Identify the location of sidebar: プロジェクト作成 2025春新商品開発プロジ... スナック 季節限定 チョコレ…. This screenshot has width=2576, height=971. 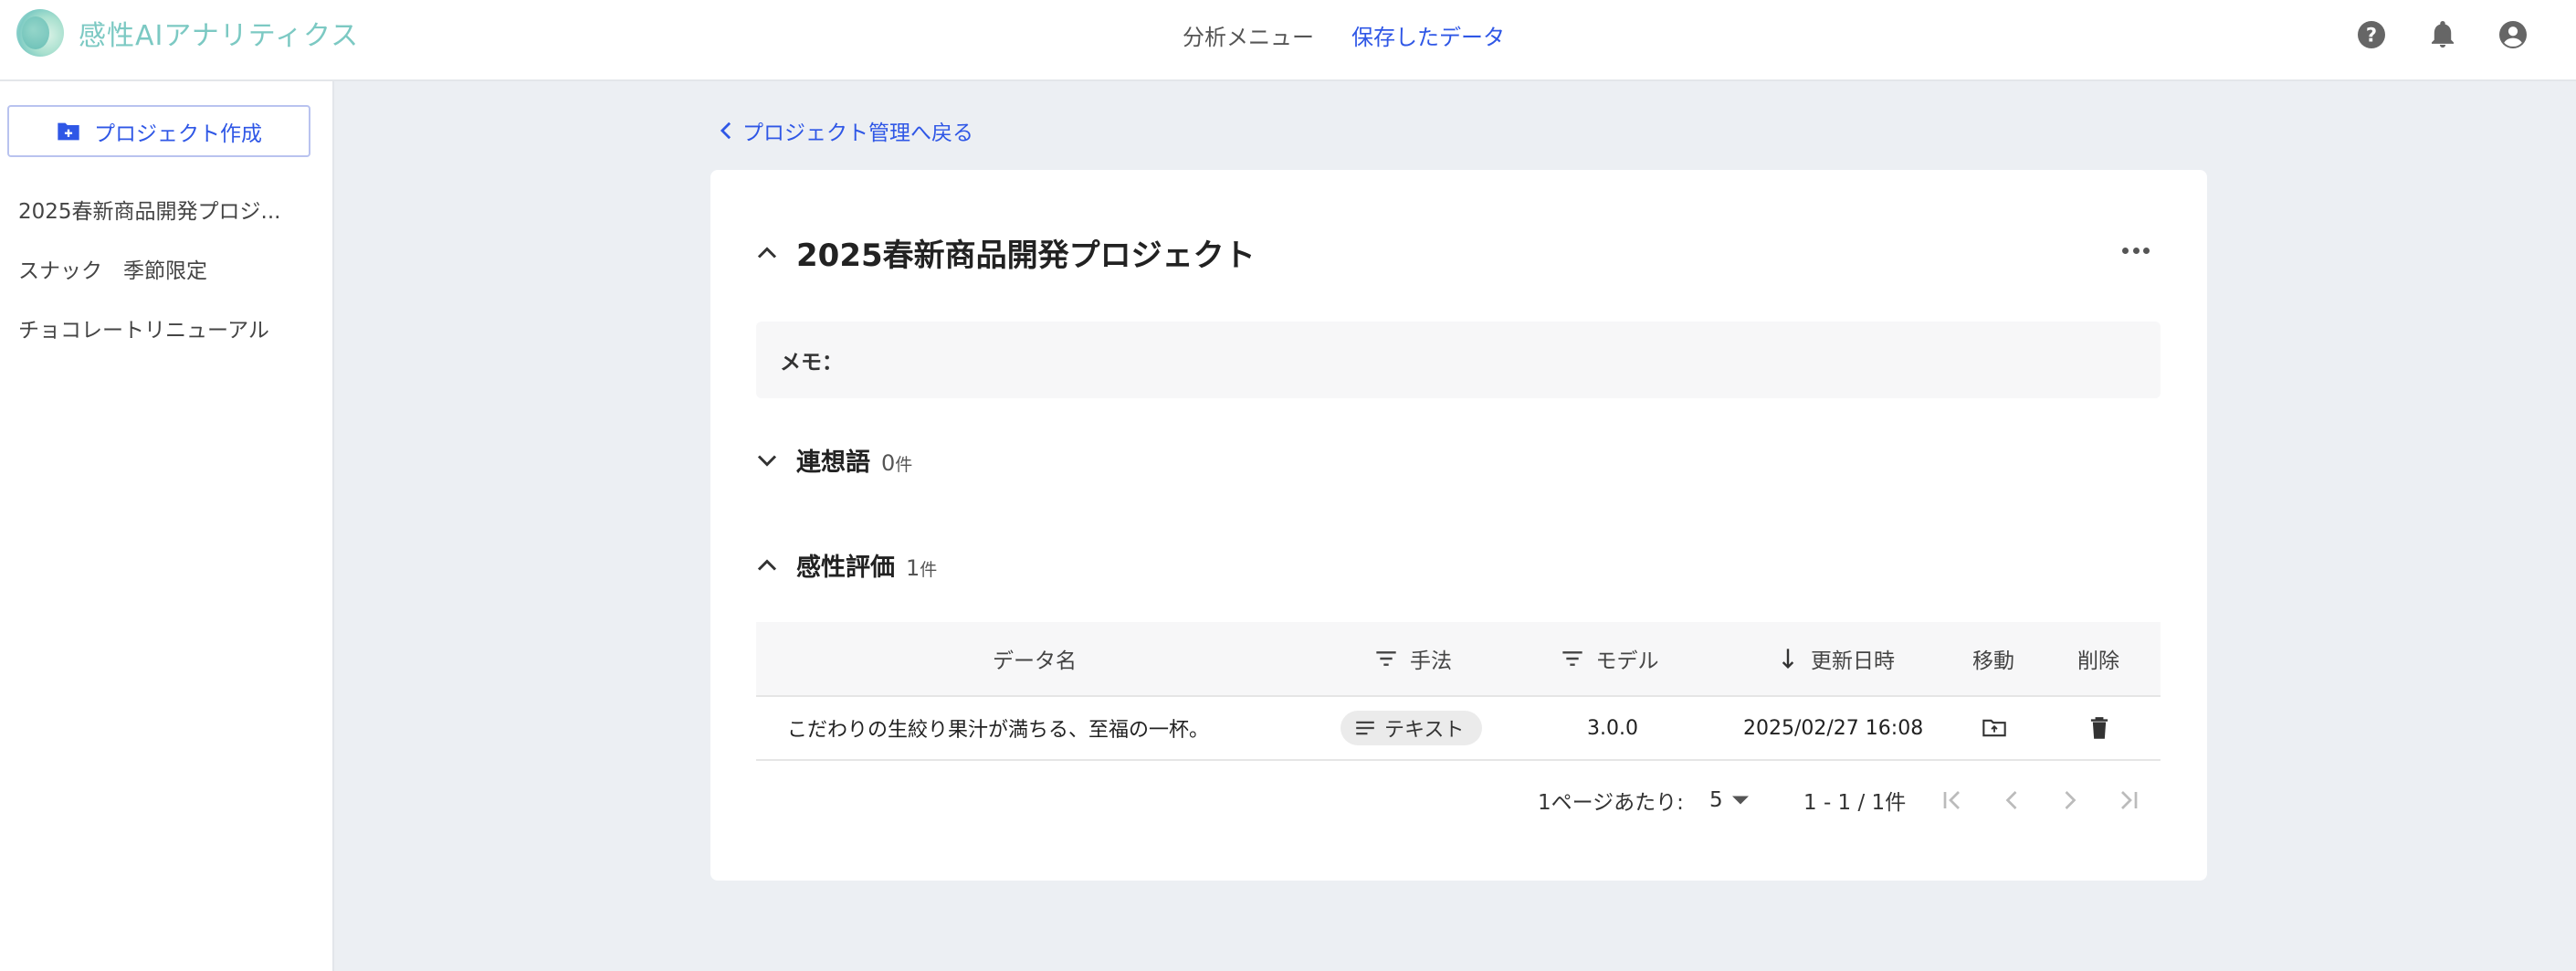
(167, 526).